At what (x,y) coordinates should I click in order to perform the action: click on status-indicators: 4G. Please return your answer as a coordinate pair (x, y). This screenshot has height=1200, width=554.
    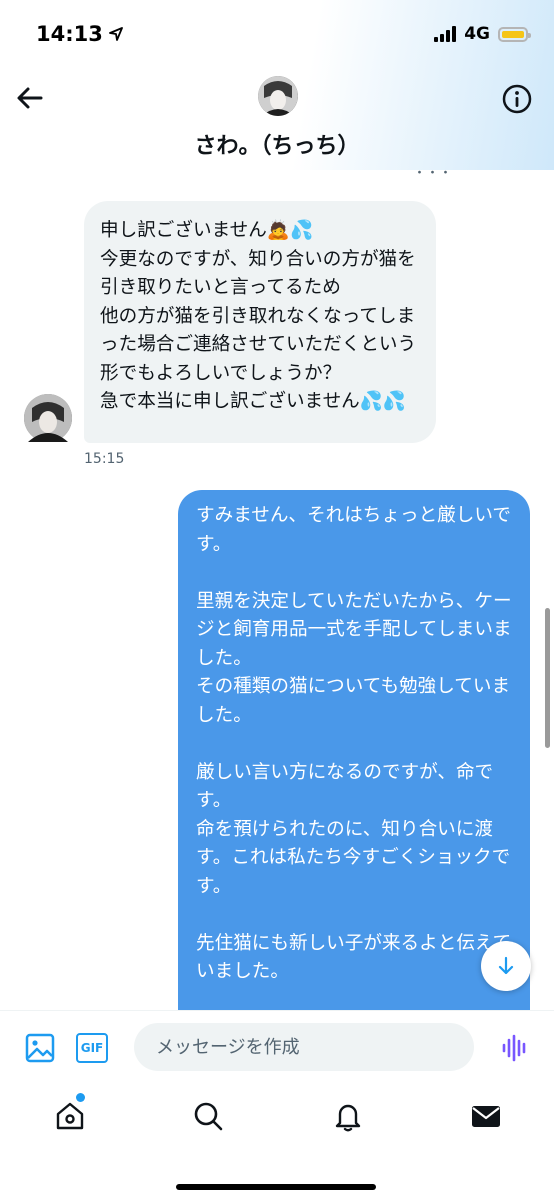
    Looking at the image, I should click on (482, 34).